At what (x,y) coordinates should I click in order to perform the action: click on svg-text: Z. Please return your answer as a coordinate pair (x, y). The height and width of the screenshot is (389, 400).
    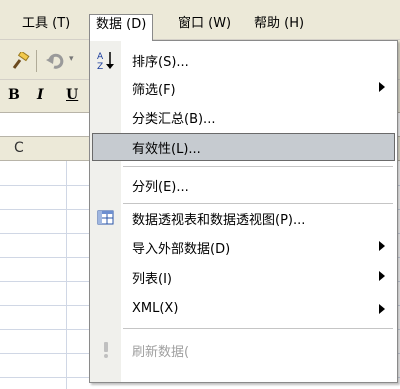
    Looking at the image, I should click on (100, 66).